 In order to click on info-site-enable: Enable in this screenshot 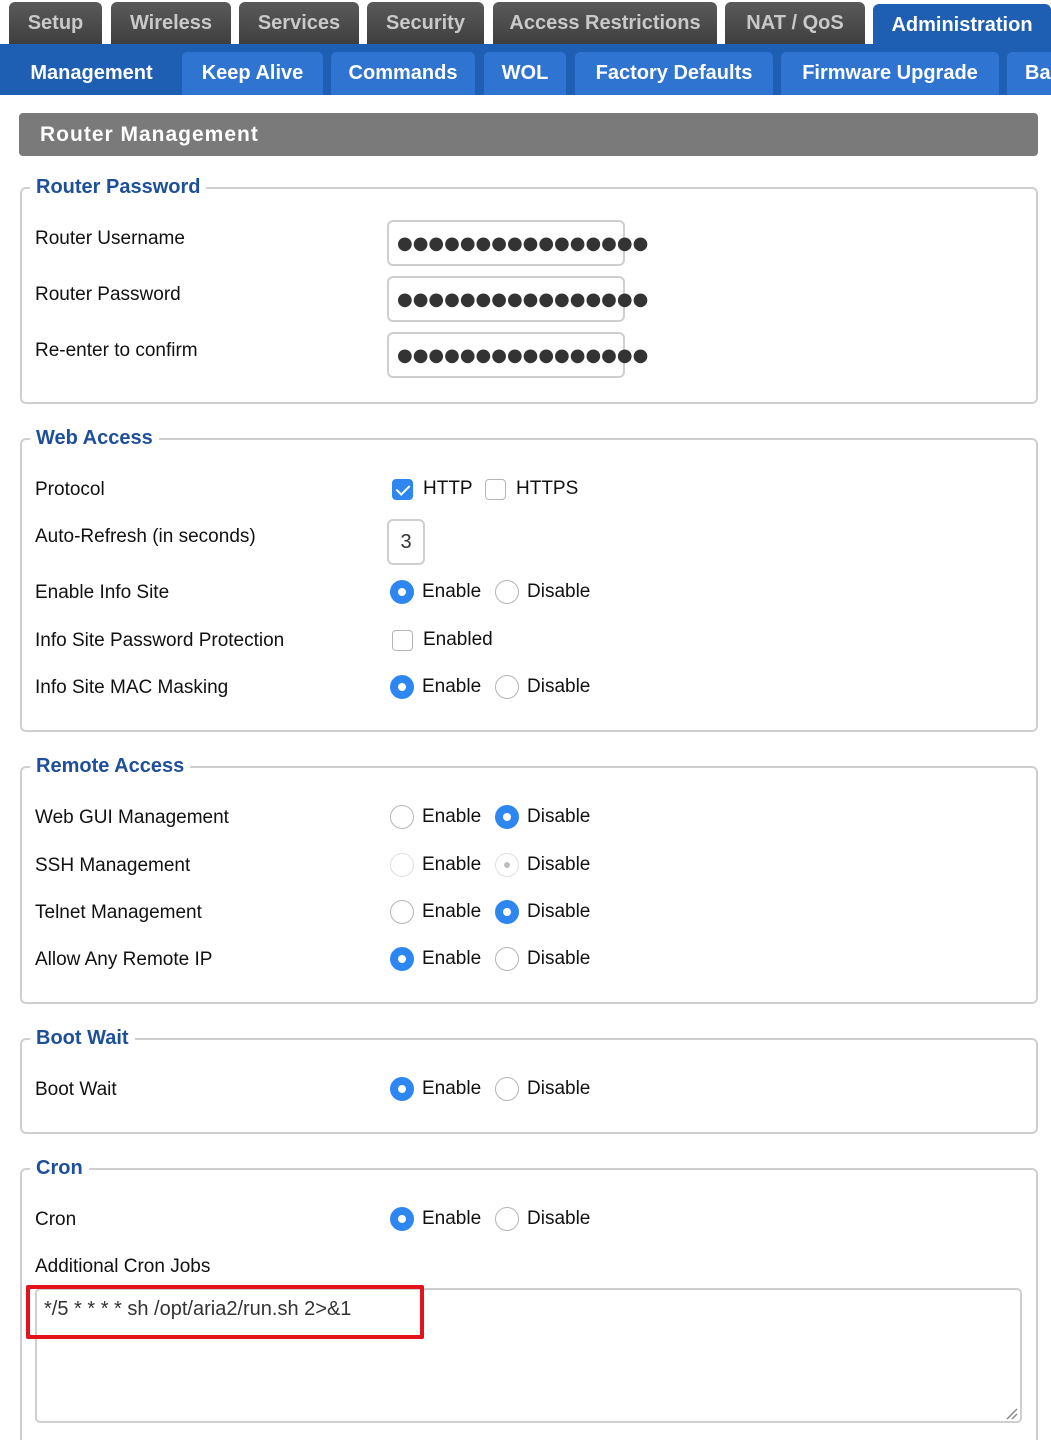, I will do `click(435, 592)`.